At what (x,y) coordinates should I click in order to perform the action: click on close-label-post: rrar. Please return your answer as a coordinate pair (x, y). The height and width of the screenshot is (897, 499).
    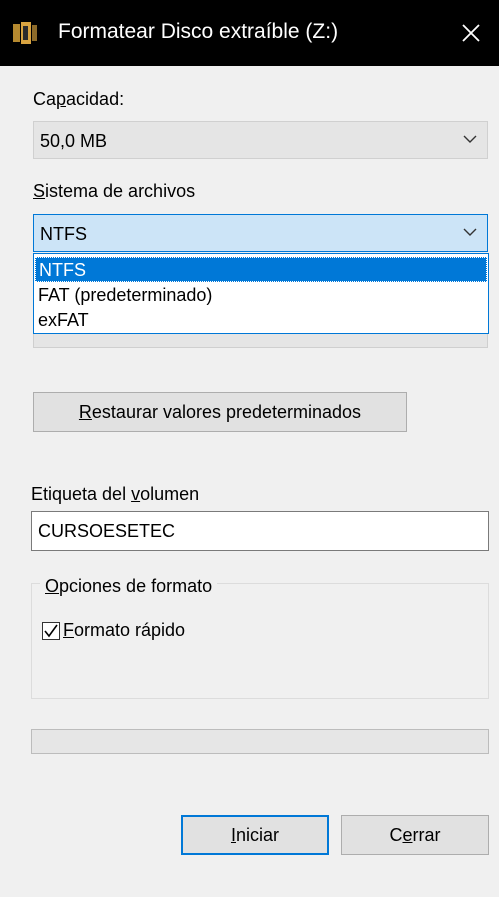
    Looking at the image, I should click on (426, 834).